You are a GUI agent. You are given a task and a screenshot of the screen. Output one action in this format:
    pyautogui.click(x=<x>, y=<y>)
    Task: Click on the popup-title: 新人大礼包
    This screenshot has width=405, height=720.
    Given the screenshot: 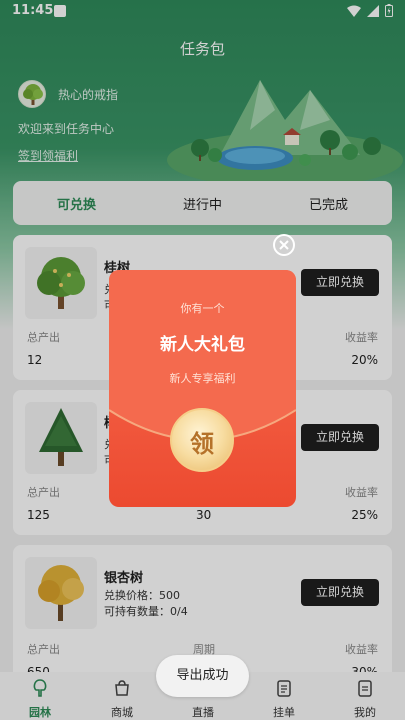 What is the action you would take?
    pyautogui.click(x=202, y=345)
    